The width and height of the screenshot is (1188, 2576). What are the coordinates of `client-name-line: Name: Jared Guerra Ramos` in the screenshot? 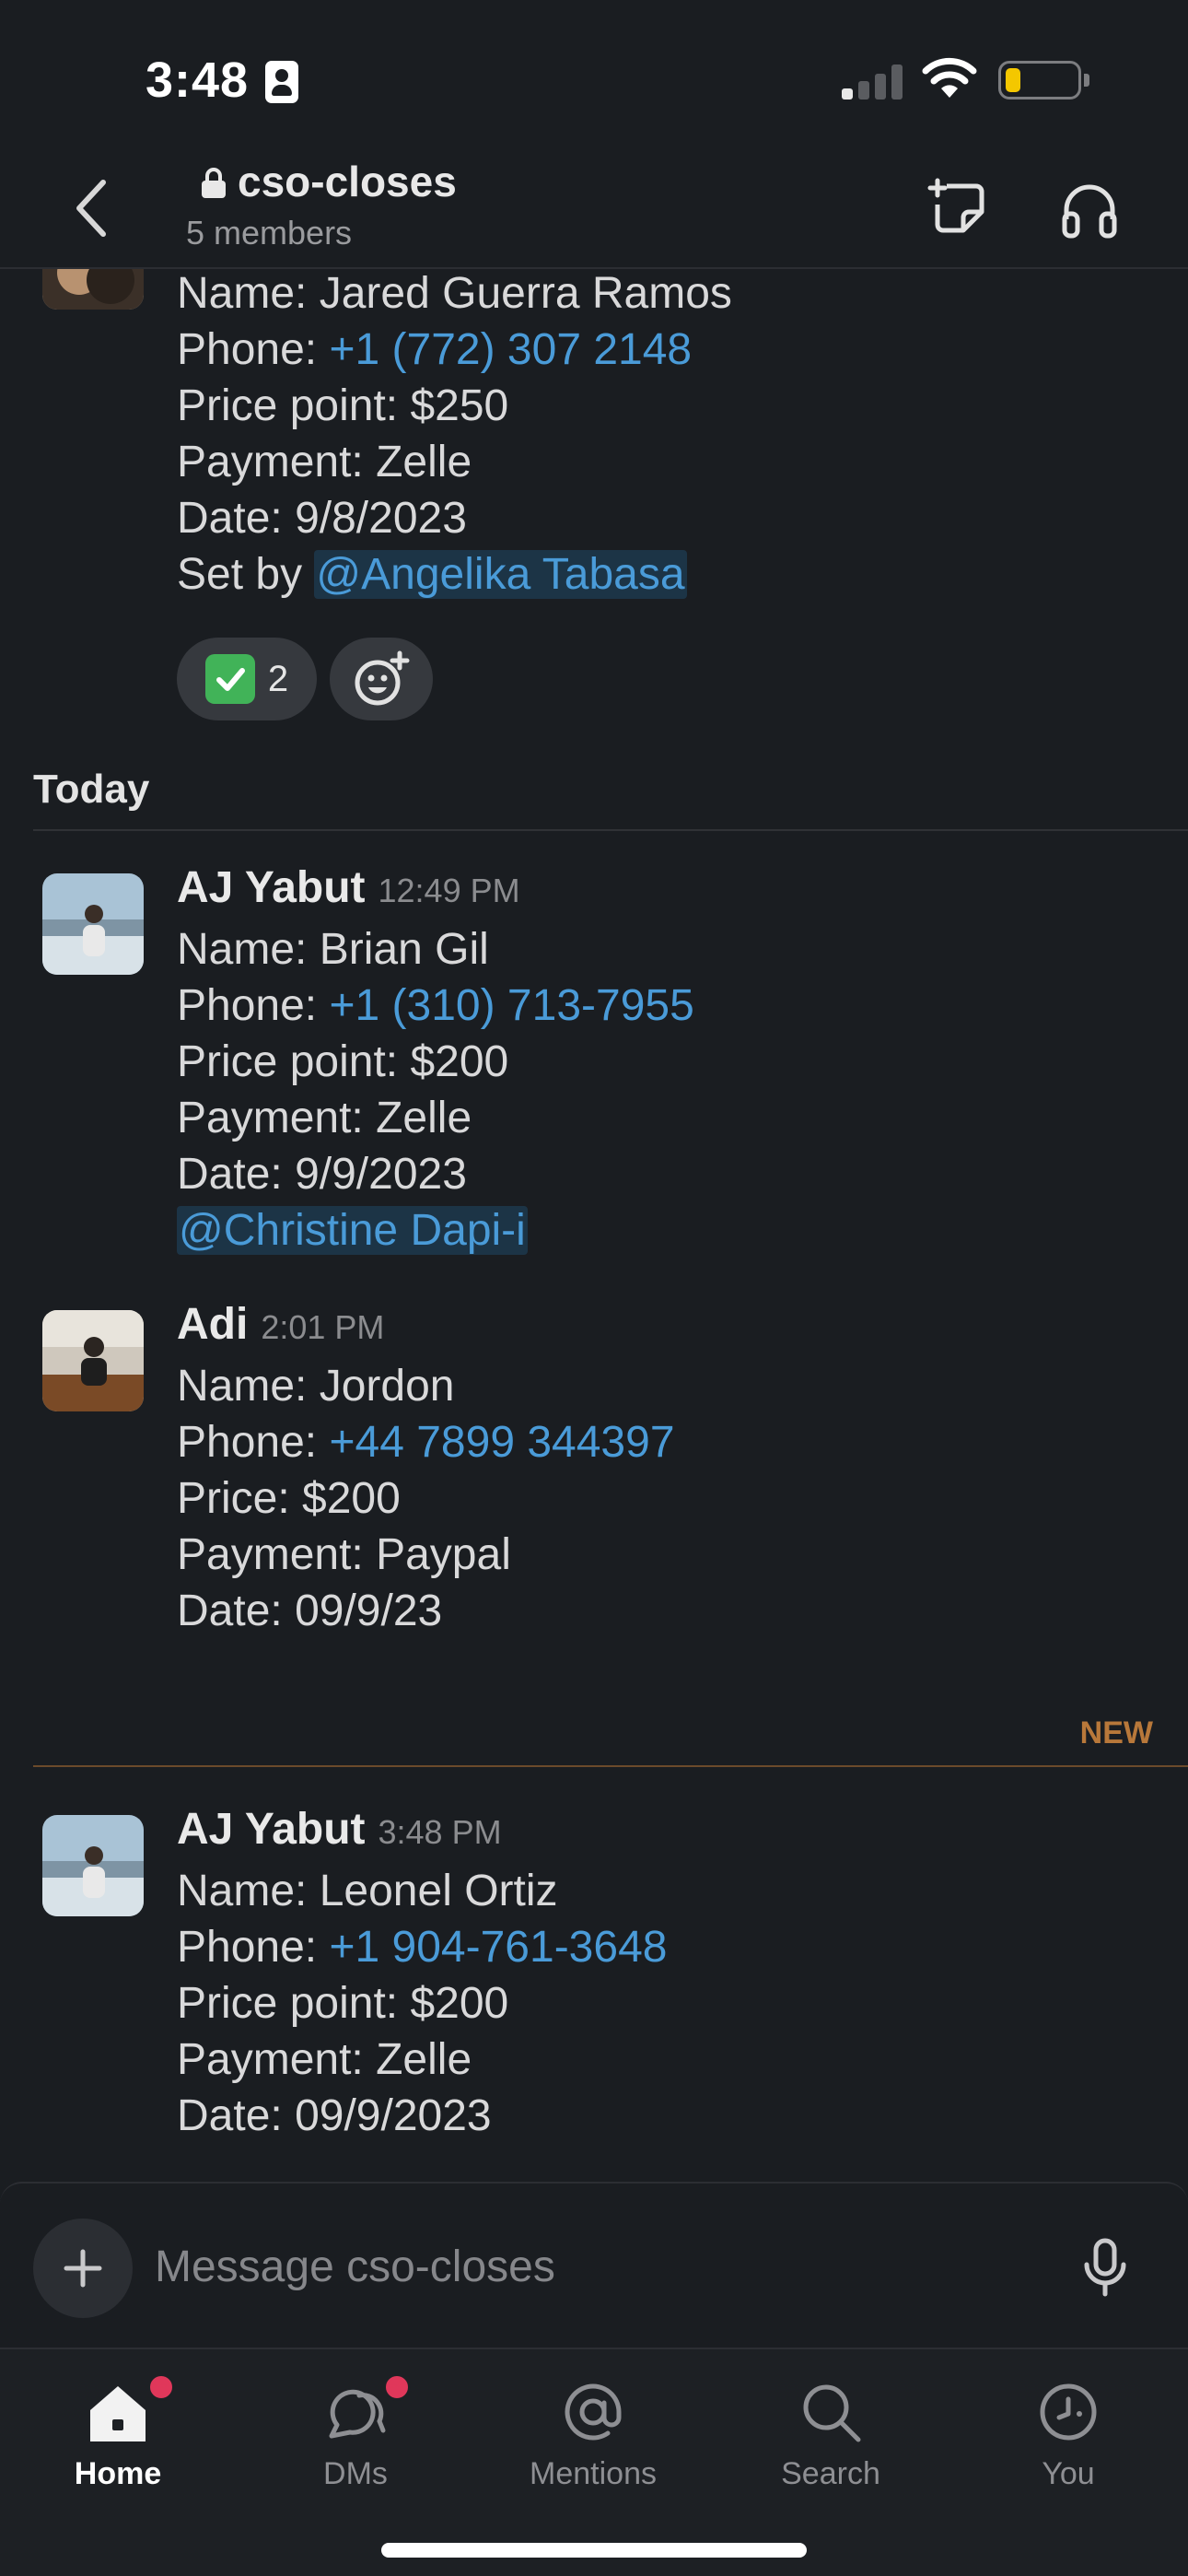 It's located at (454, 293).